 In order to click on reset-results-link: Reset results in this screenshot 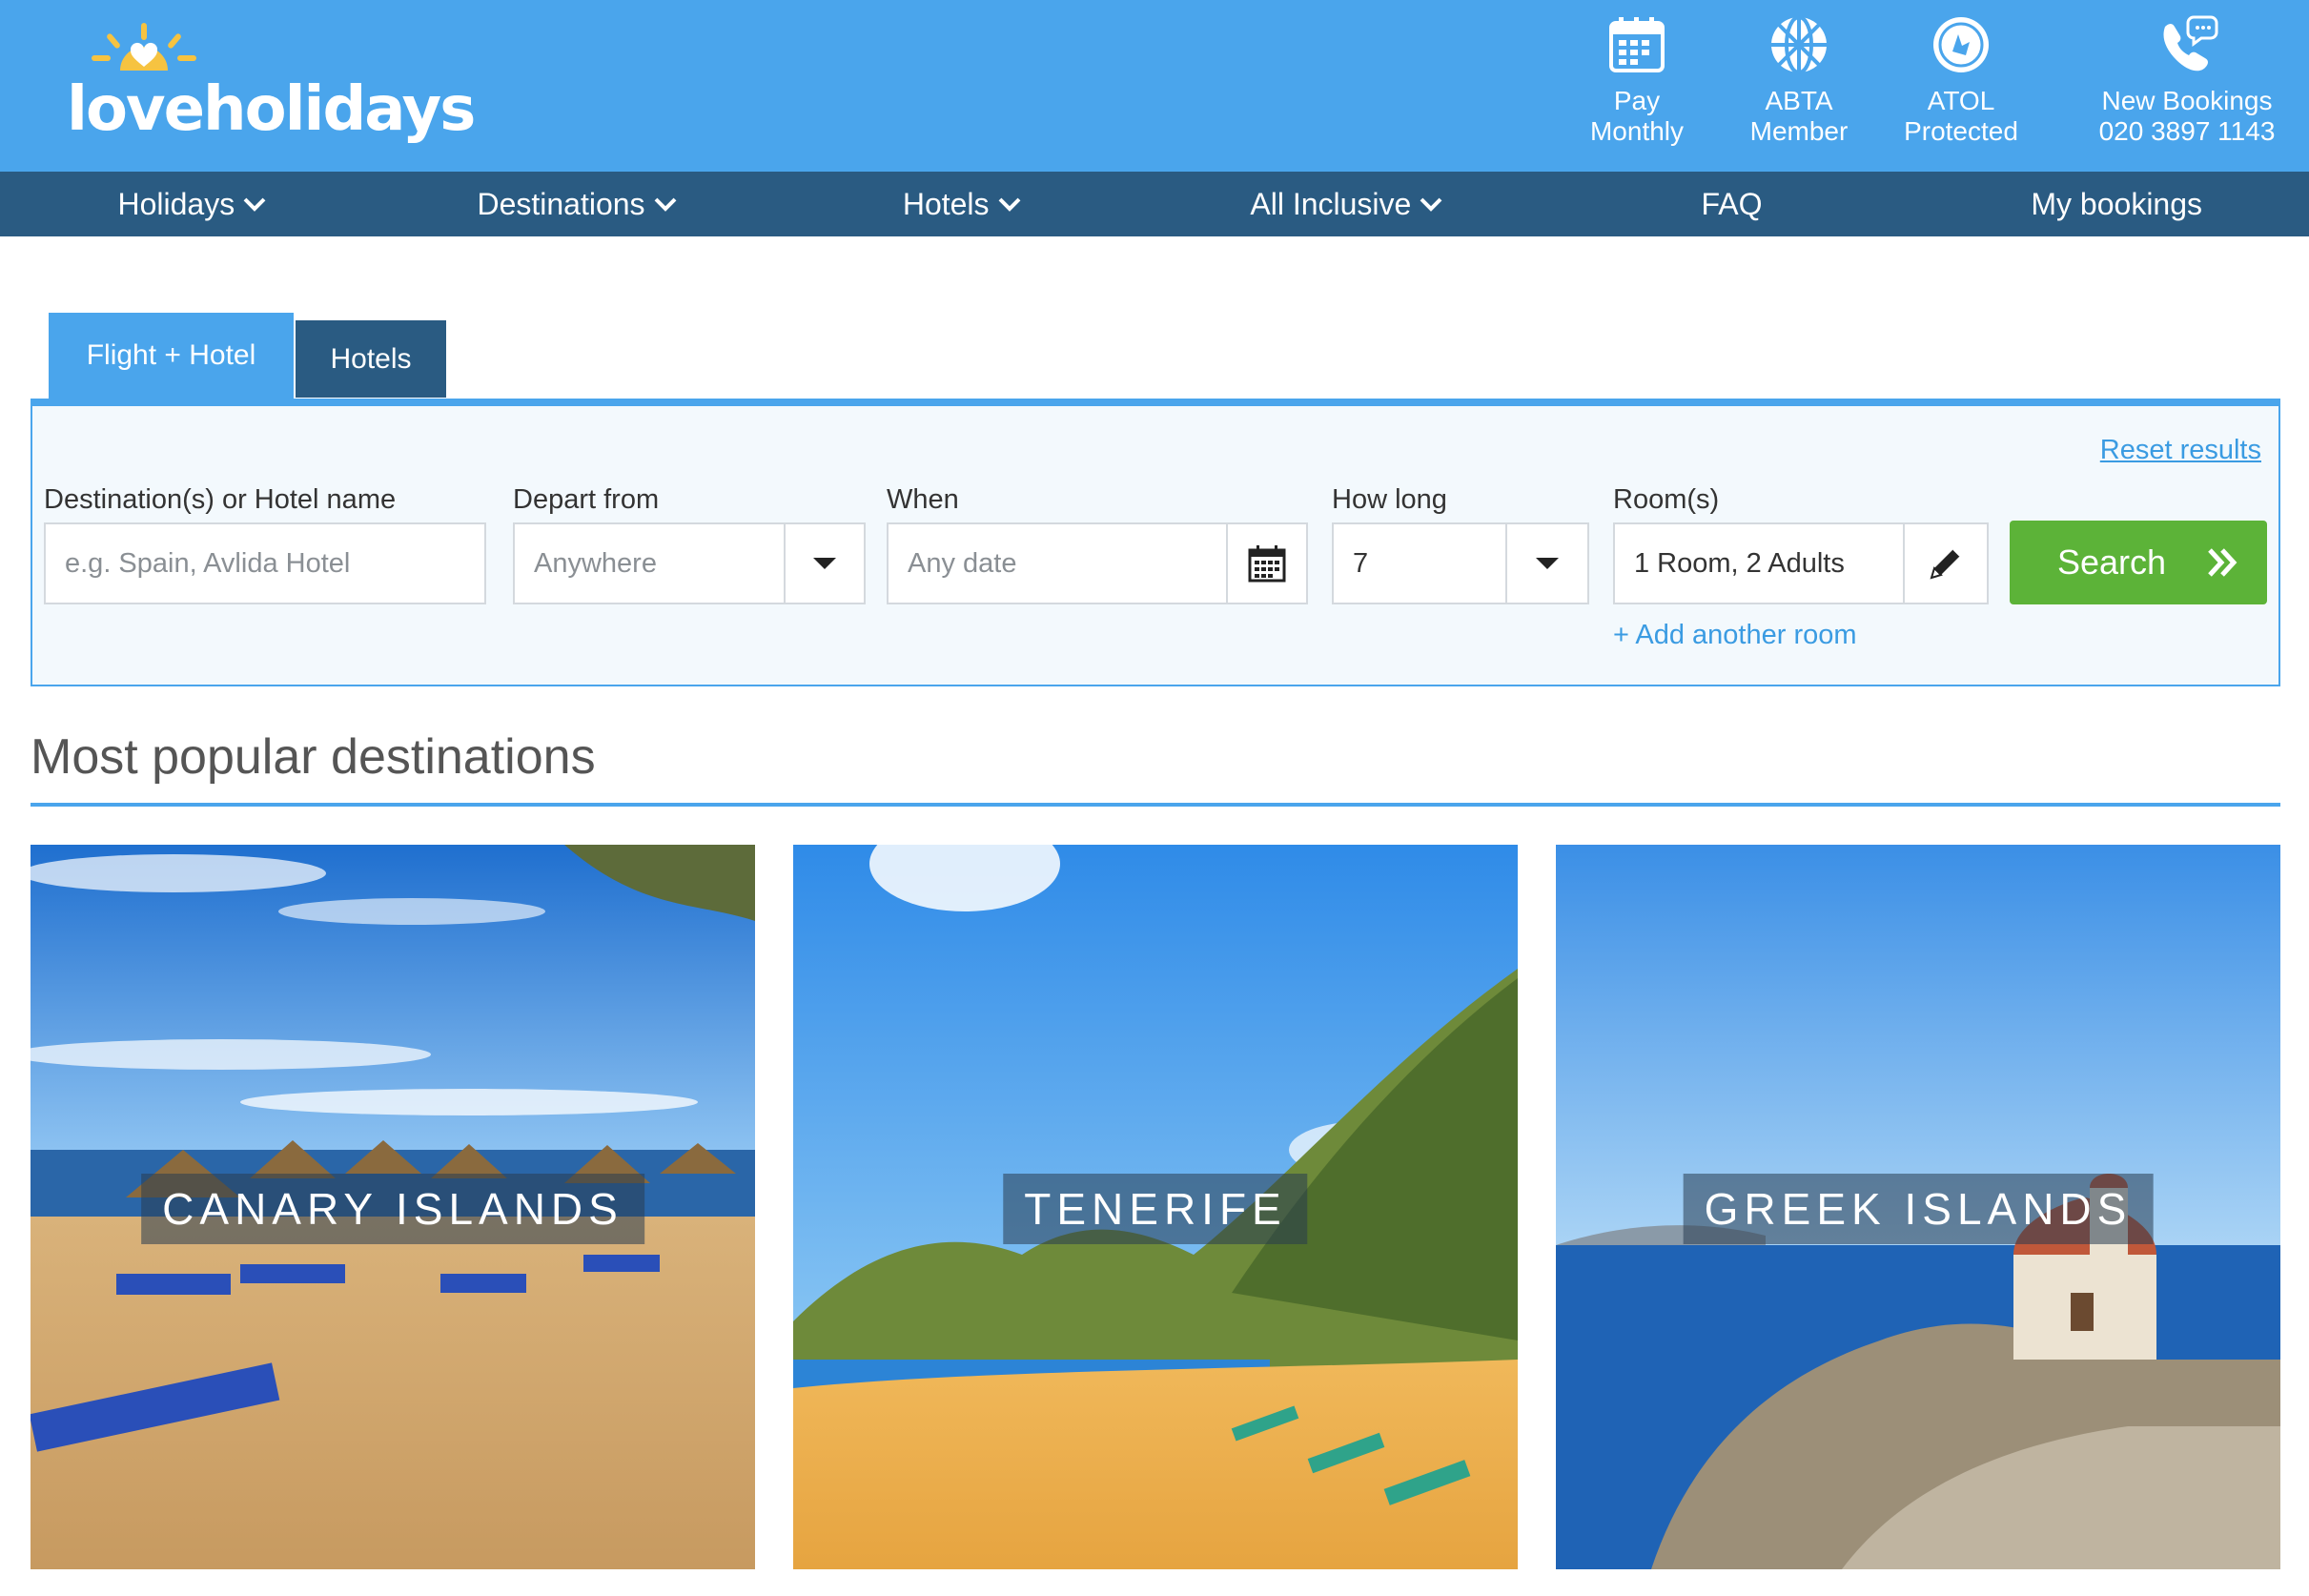, I will do `click(2180, 451)`.